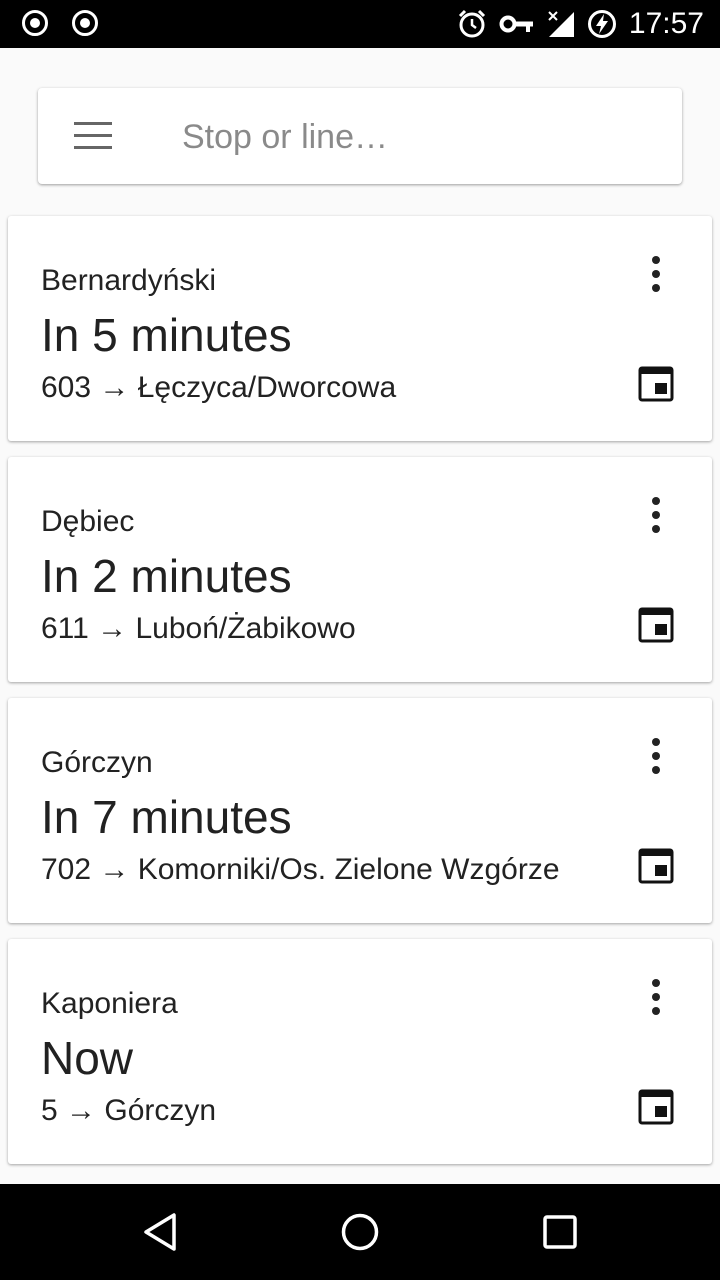  Describe the element at coordinates (560, 1232) in the screenshot. I see `recents-icon` at that location.